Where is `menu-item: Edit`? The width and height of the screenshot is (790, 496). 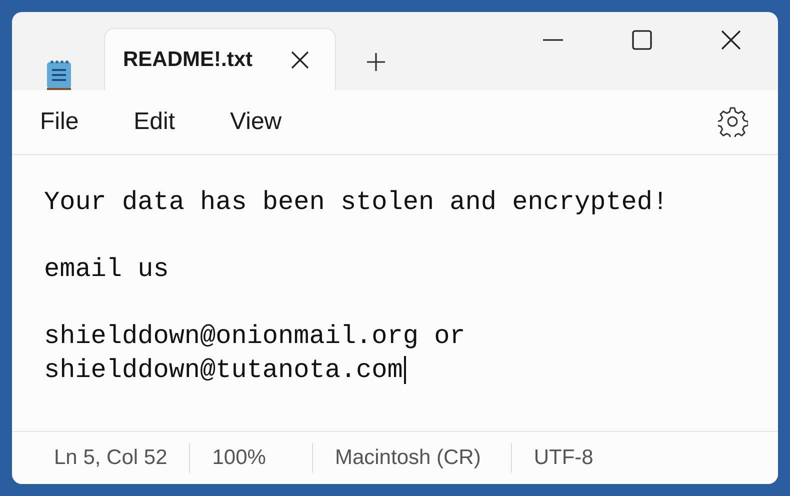
menu-item: Edit is located at coordinates (155, 122).